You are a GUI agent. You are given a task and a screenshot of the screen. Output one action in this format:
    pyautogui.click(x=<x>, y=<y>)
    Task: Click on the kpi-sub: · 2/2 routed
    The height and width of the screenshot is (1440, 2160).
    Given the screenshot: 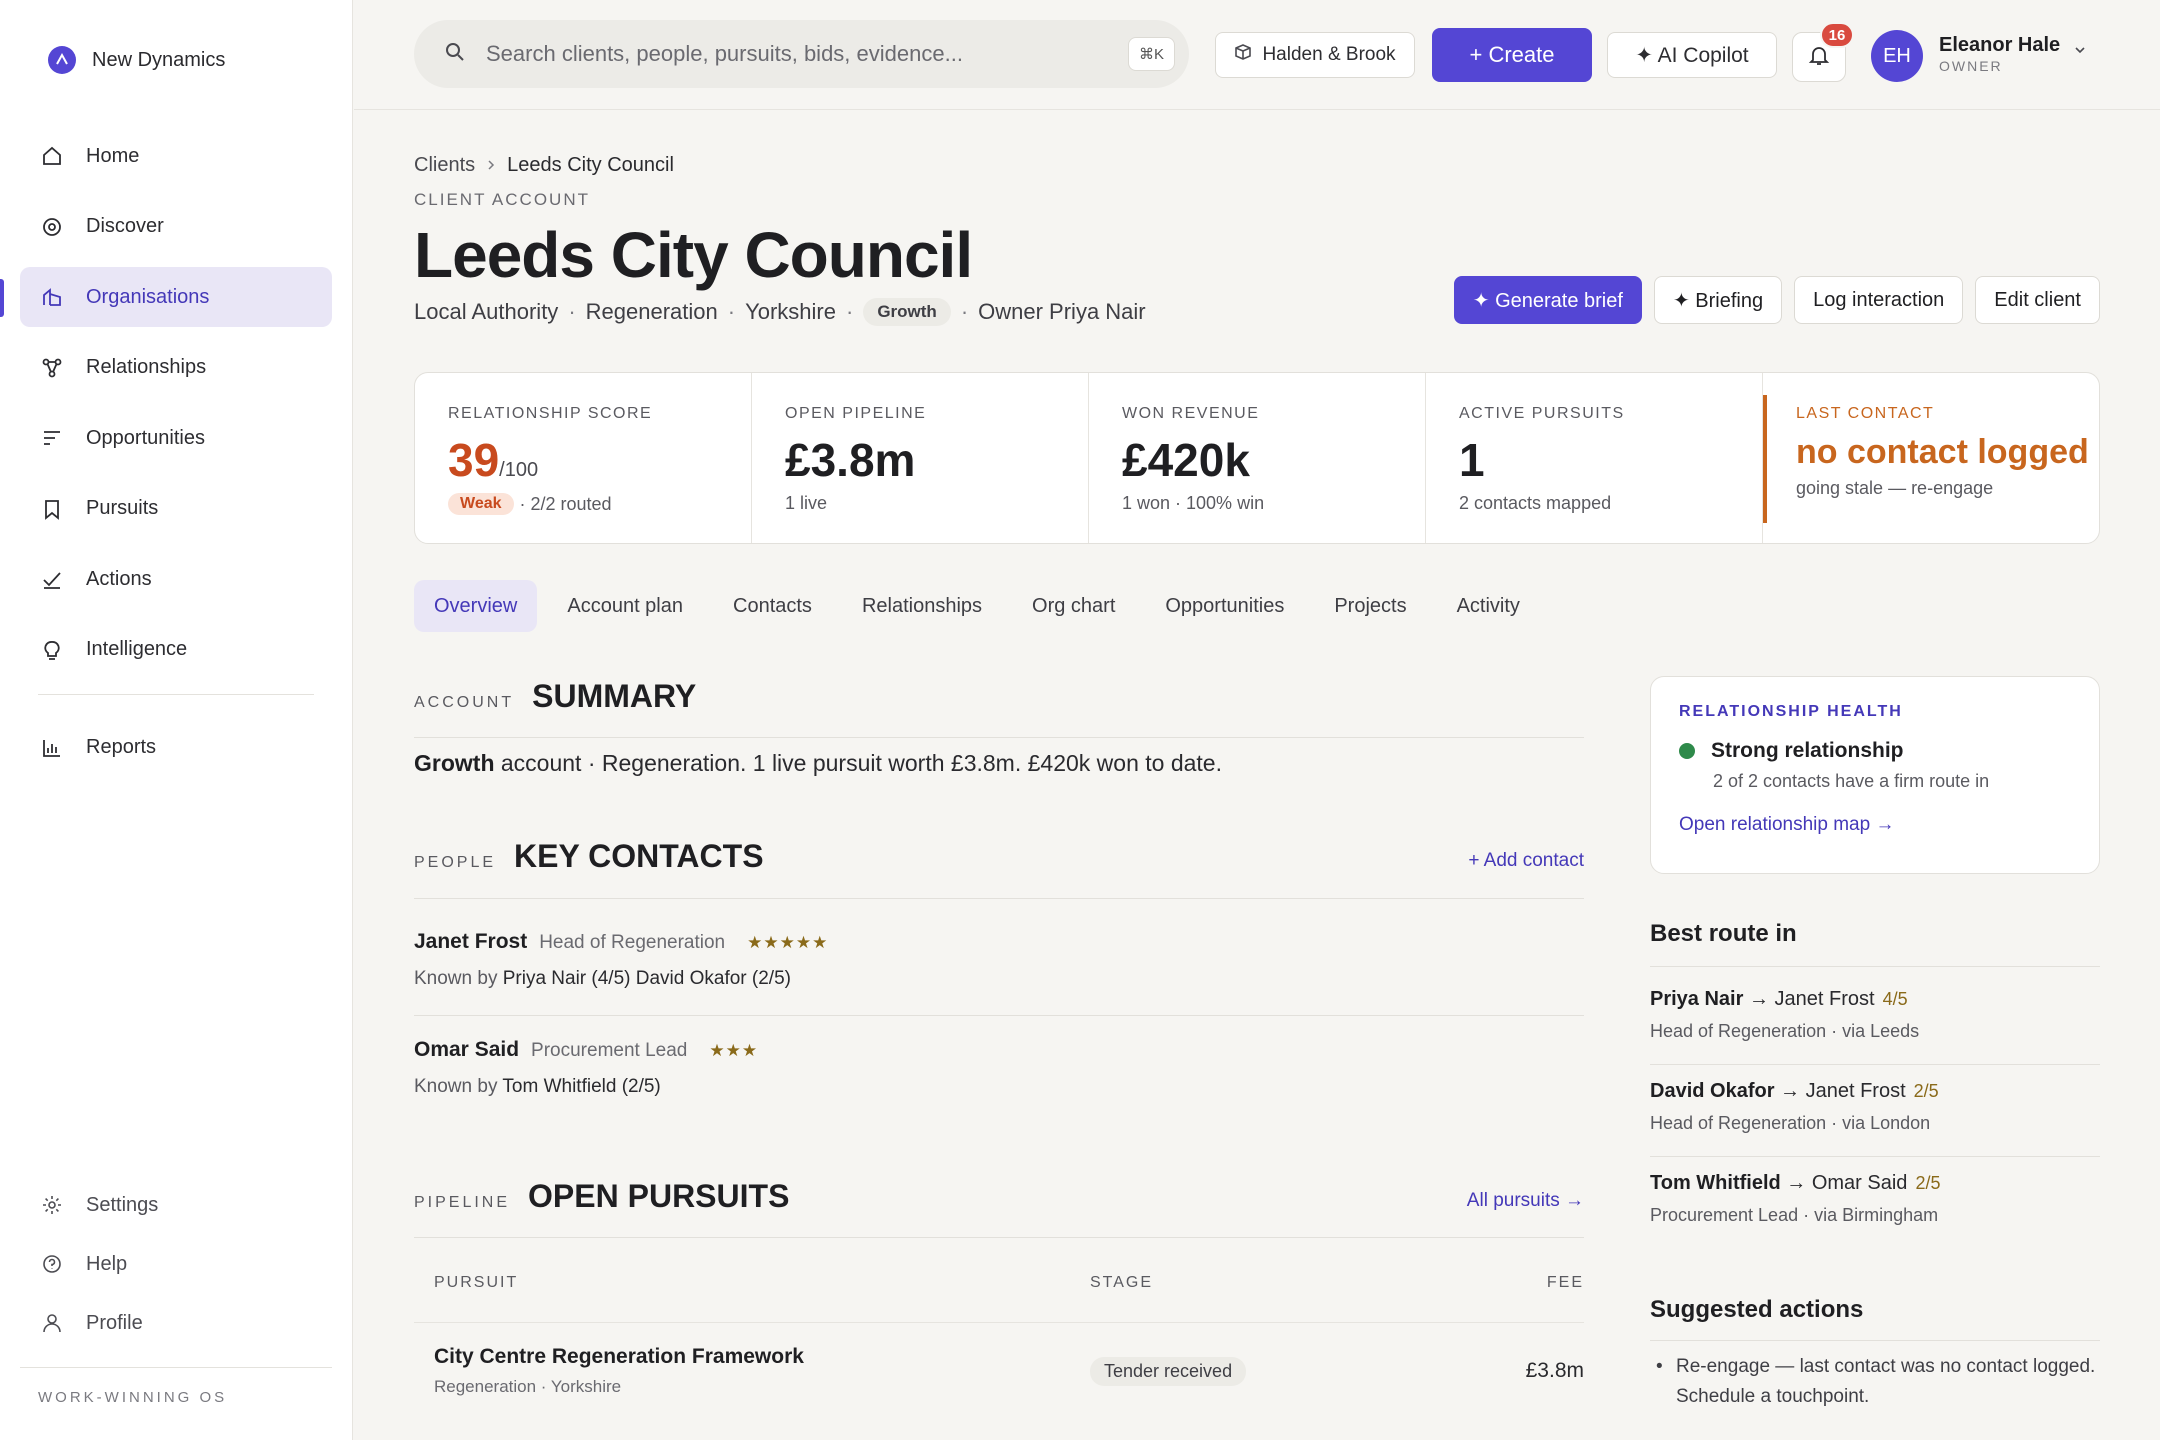 What is the action you would take?
    pyautogui.click(x=565, y=503)
    